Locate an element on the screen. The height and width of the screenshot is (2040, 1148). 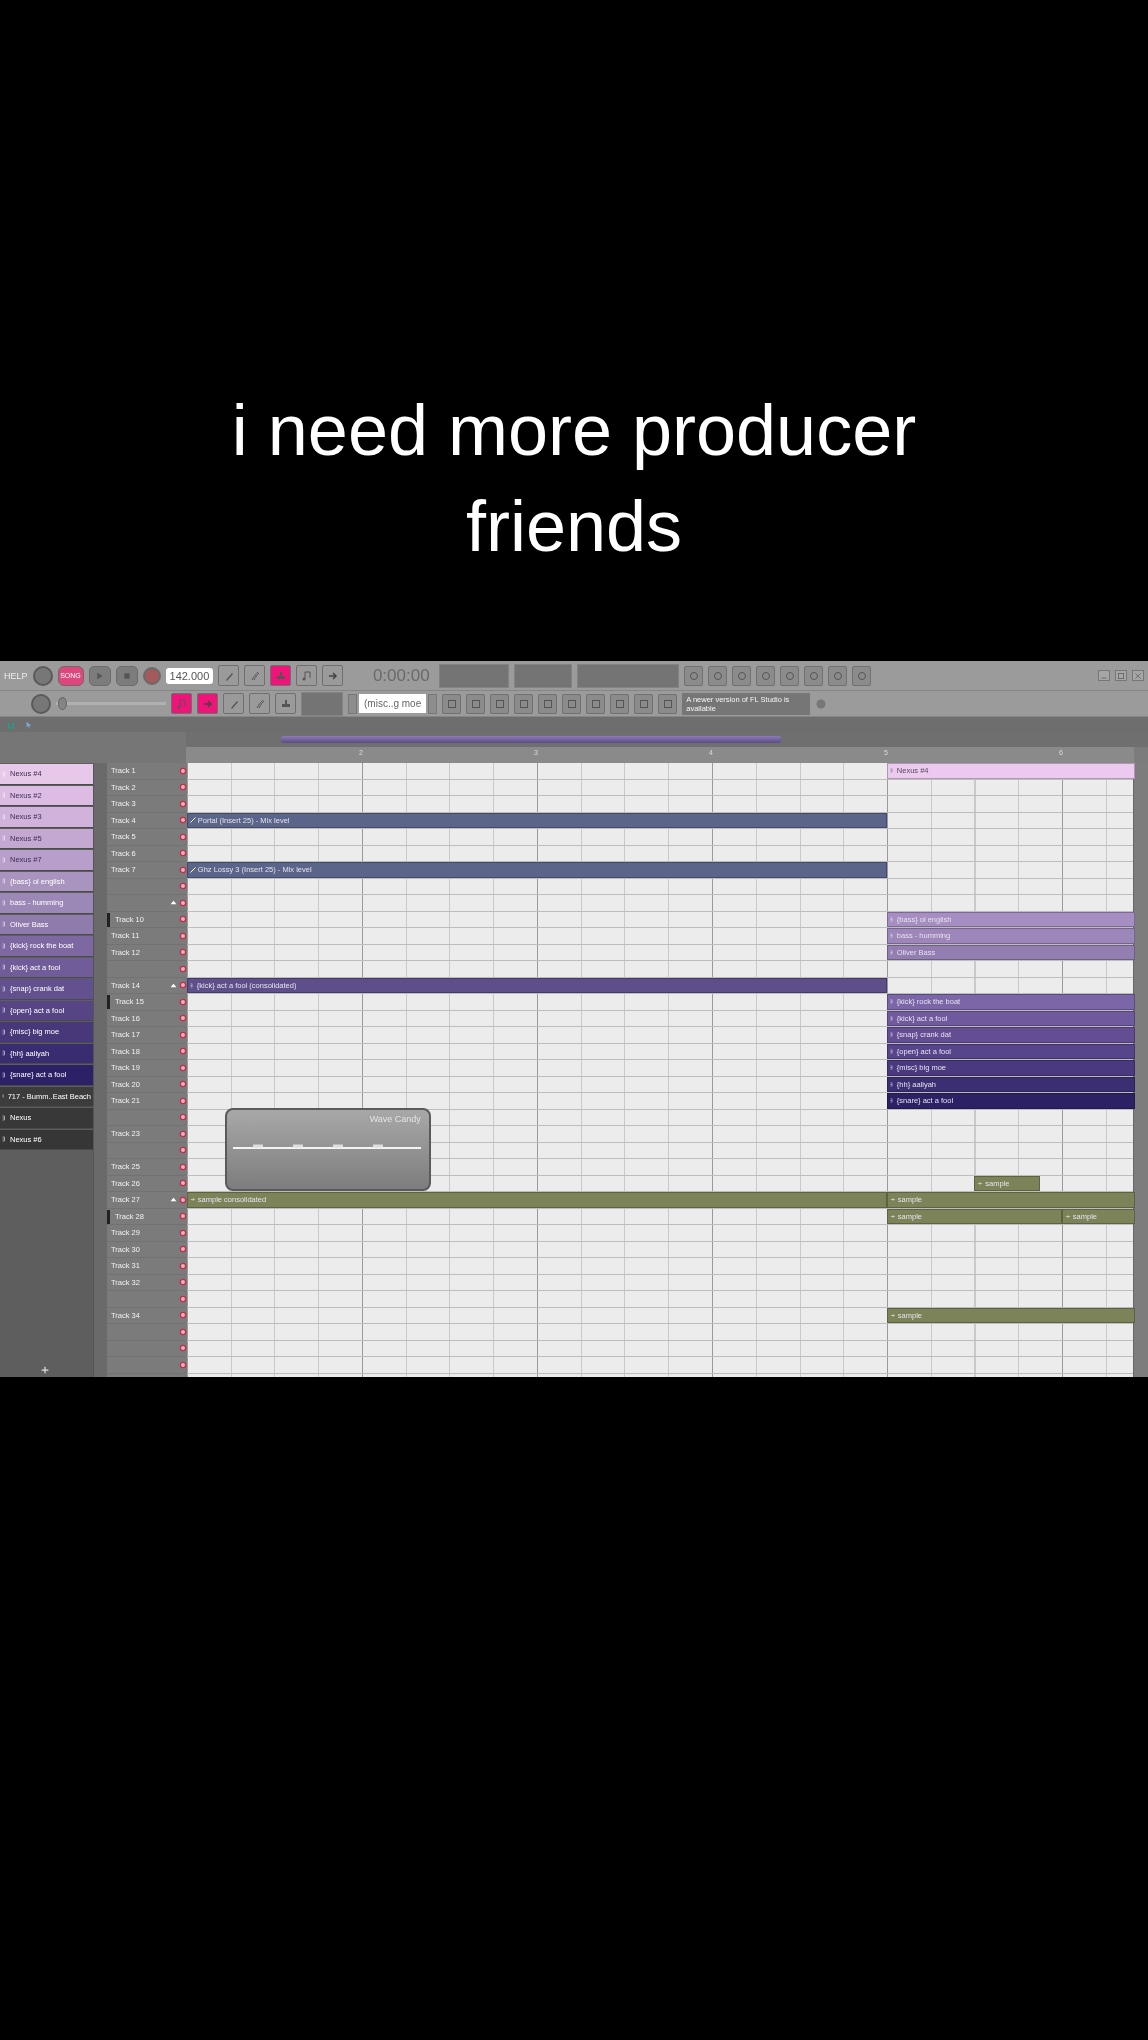
close-icon is located at coordinates (1138, 675).